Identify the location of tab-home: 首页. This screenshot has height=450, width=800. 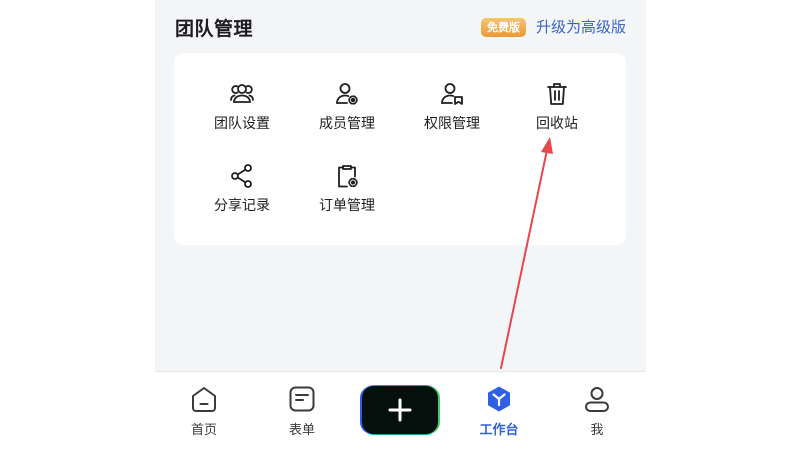
(204, 411).